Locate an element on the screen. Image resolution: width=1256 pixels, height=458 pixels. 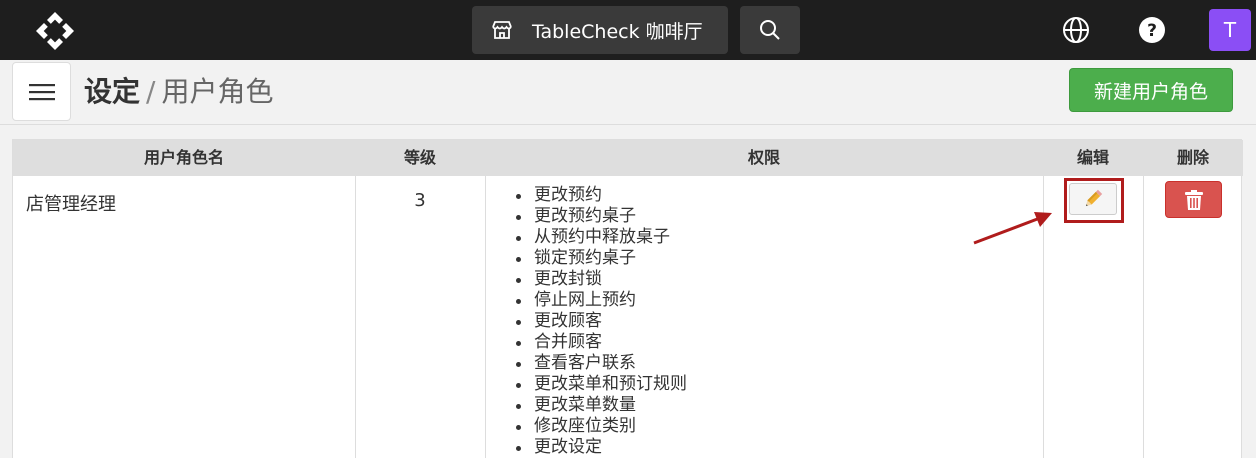
globe-icon is located at coordinates (1076, 30).